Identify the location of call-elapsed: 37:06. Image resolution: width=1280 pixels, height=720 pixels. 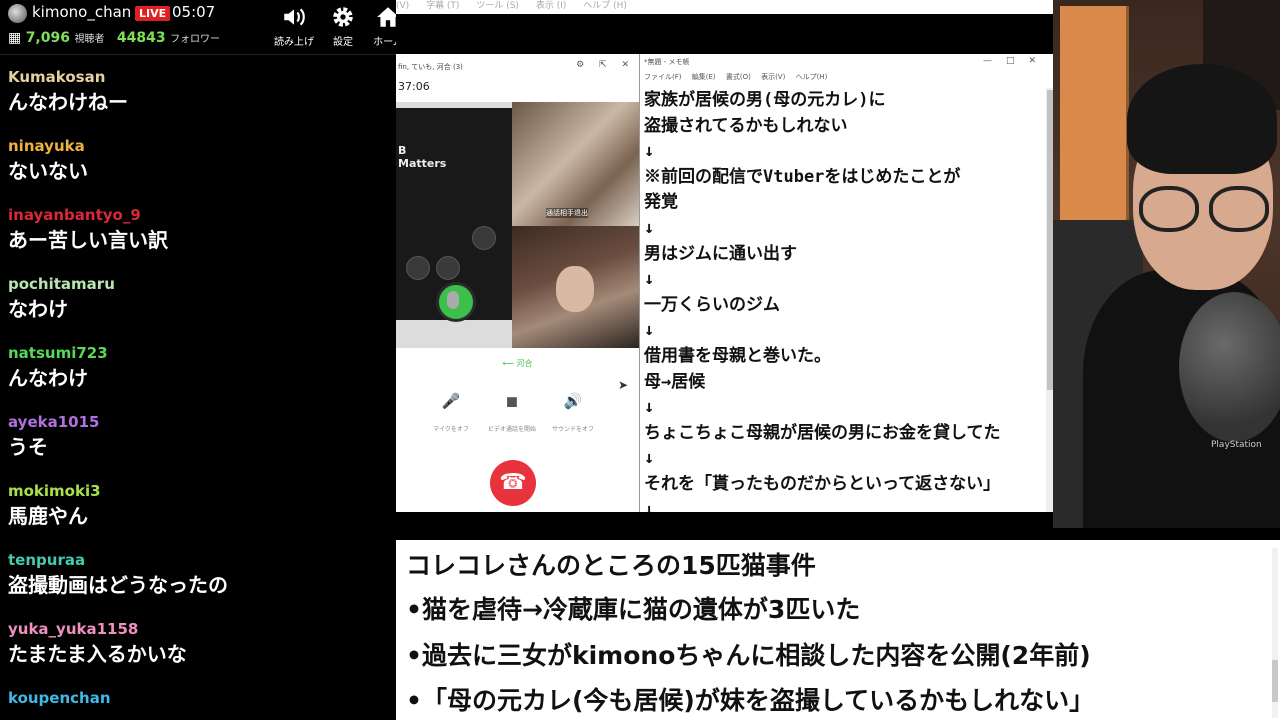
(414, 86).